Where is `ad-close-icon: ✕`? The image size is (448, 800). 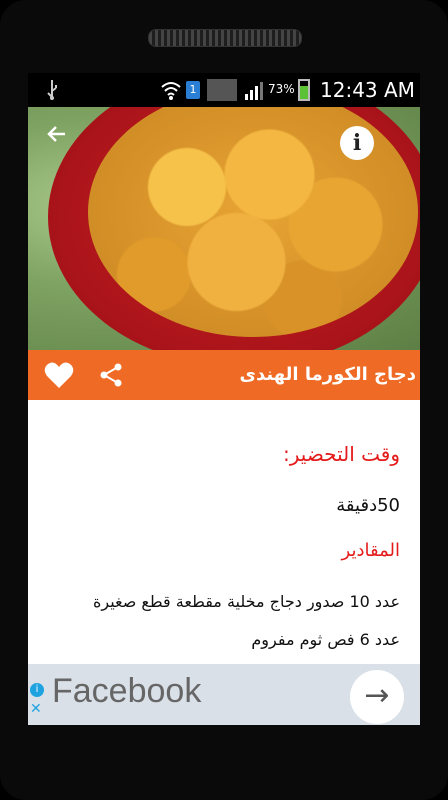
ad-close-icon: ✕ is located at coordinates (36, 709).